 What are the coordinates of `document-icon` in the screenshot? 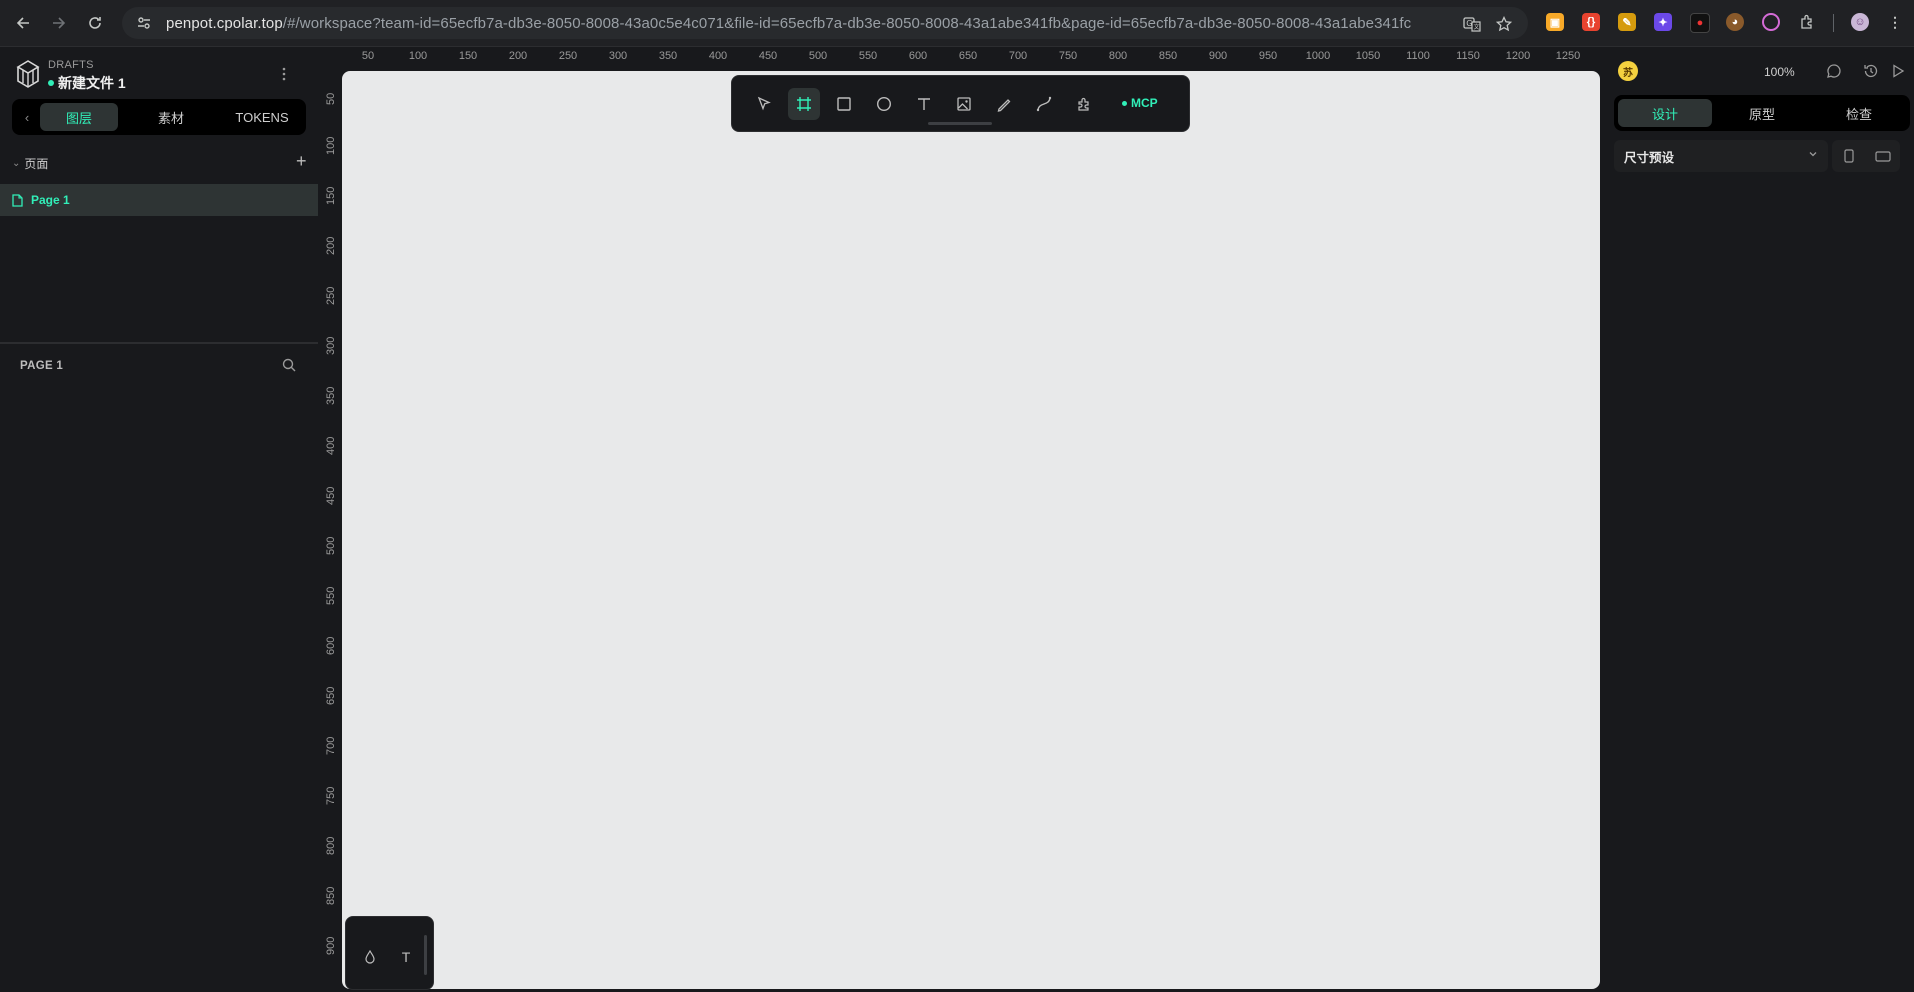 It's located at (17, 200).